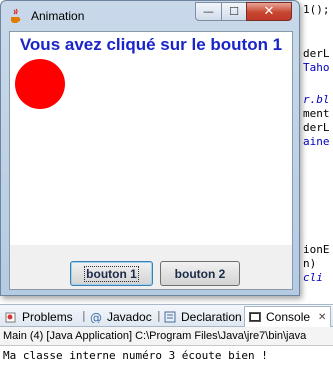 This screenshot has height=368, width=333. Describe the element at coordinates (16, 16) in the screenshot. I see `java-app-icon` at that location.